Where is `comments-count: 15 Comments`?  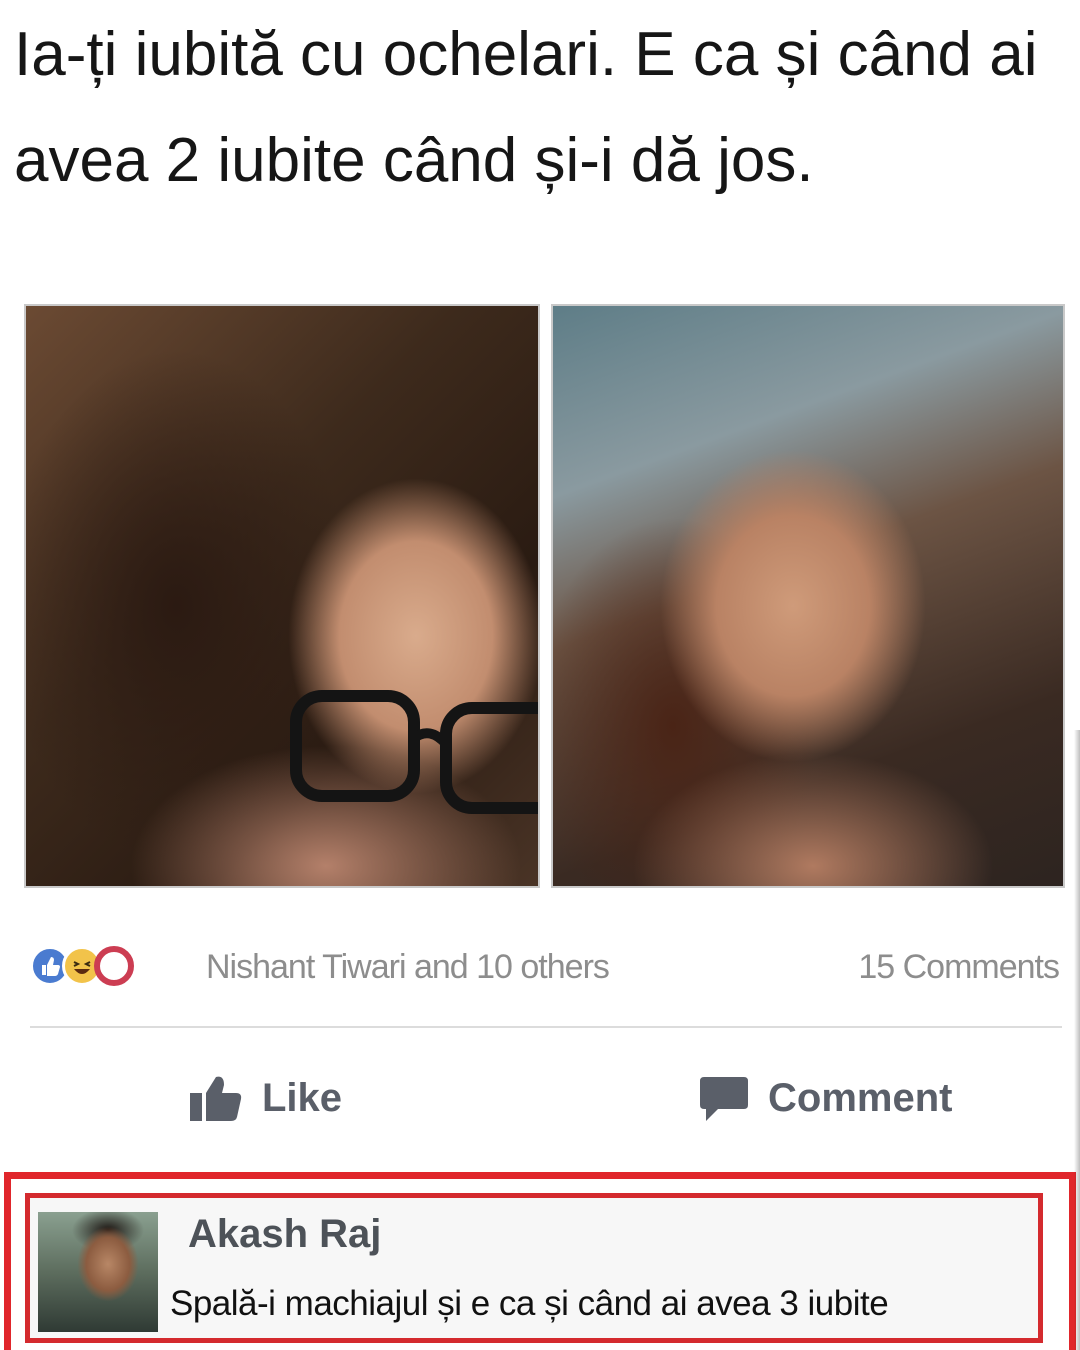
comments-count: 15 Comments is located at coordinates (959, 967).